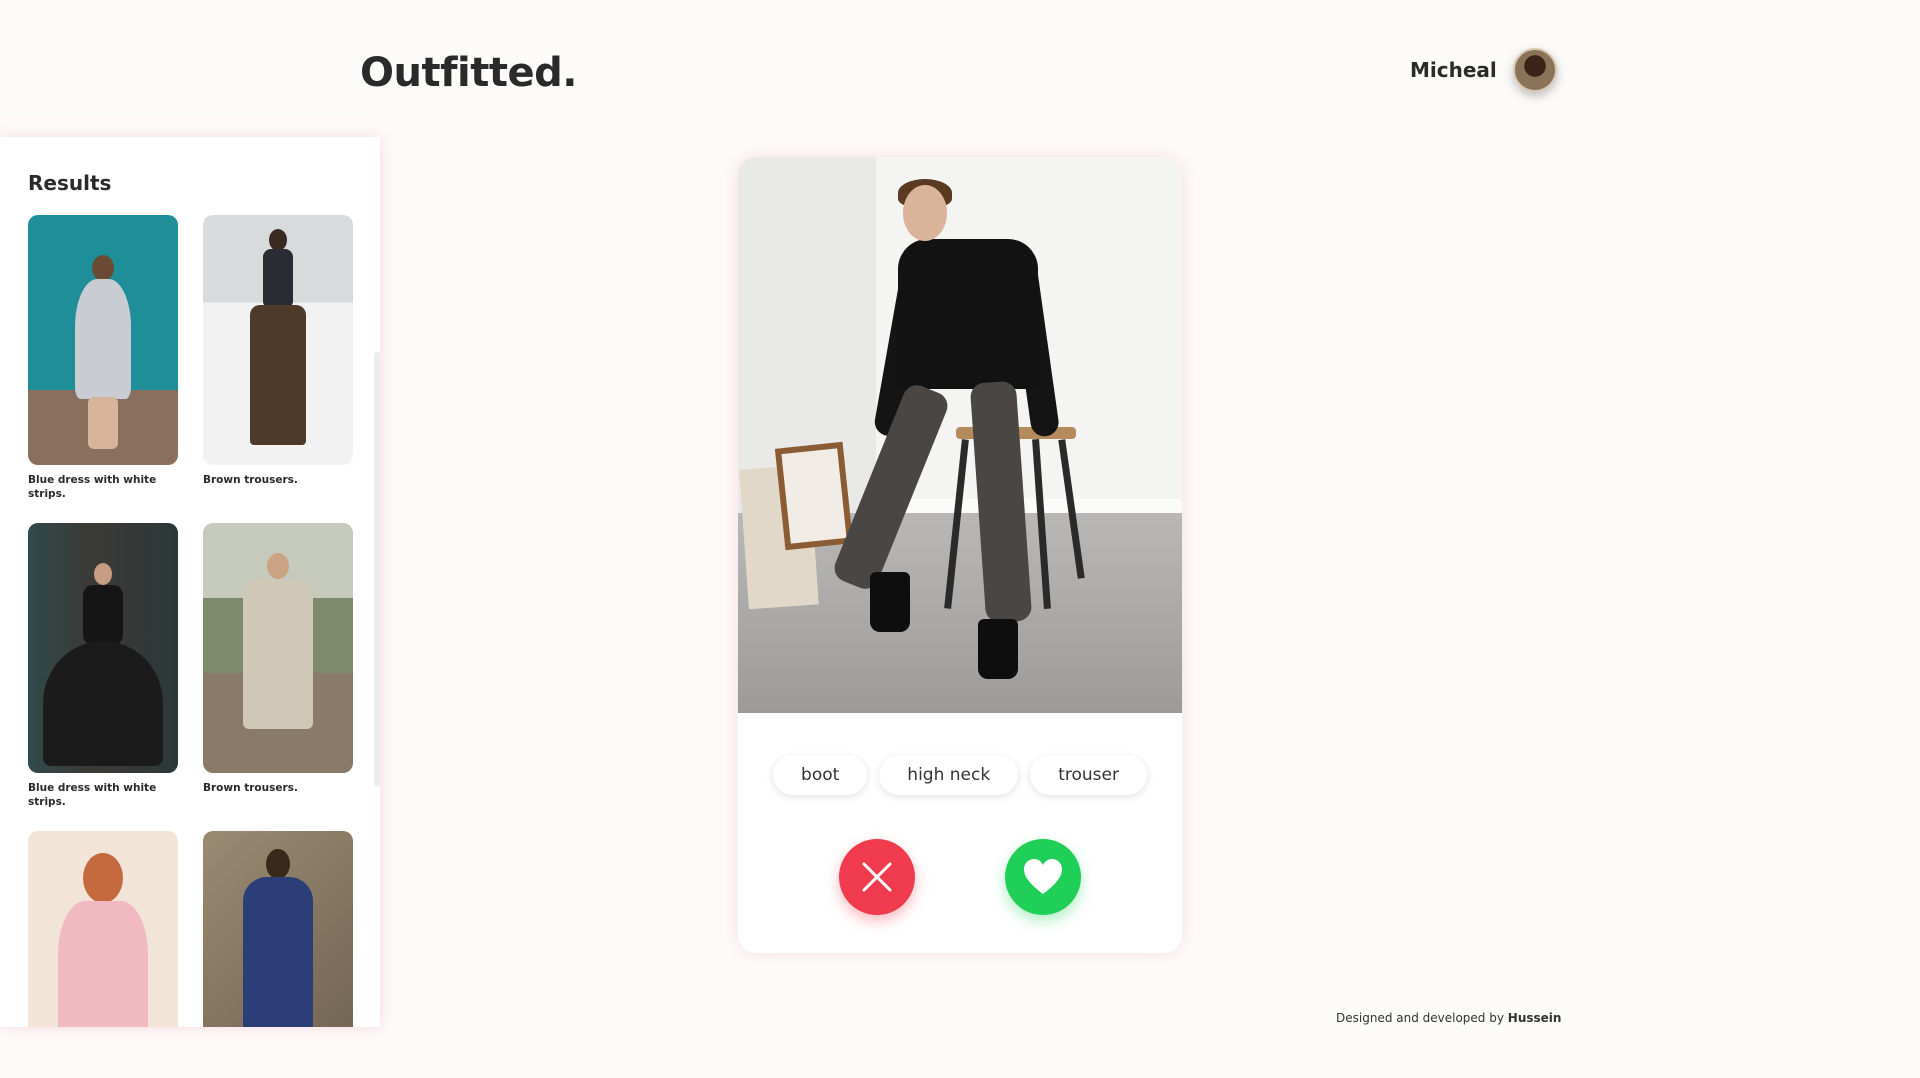  I want to click on footer-prefix: Designed and developed by, so click(1420, 1018).